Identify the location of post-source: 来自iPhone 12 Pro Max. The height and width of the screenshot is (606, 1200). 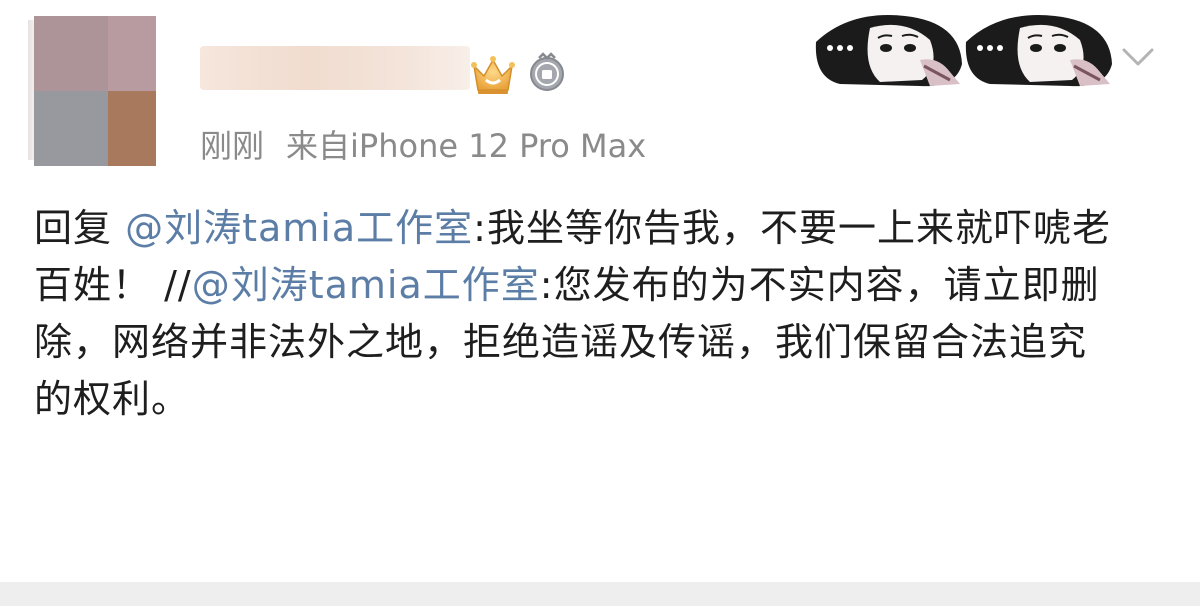
(466, 146).